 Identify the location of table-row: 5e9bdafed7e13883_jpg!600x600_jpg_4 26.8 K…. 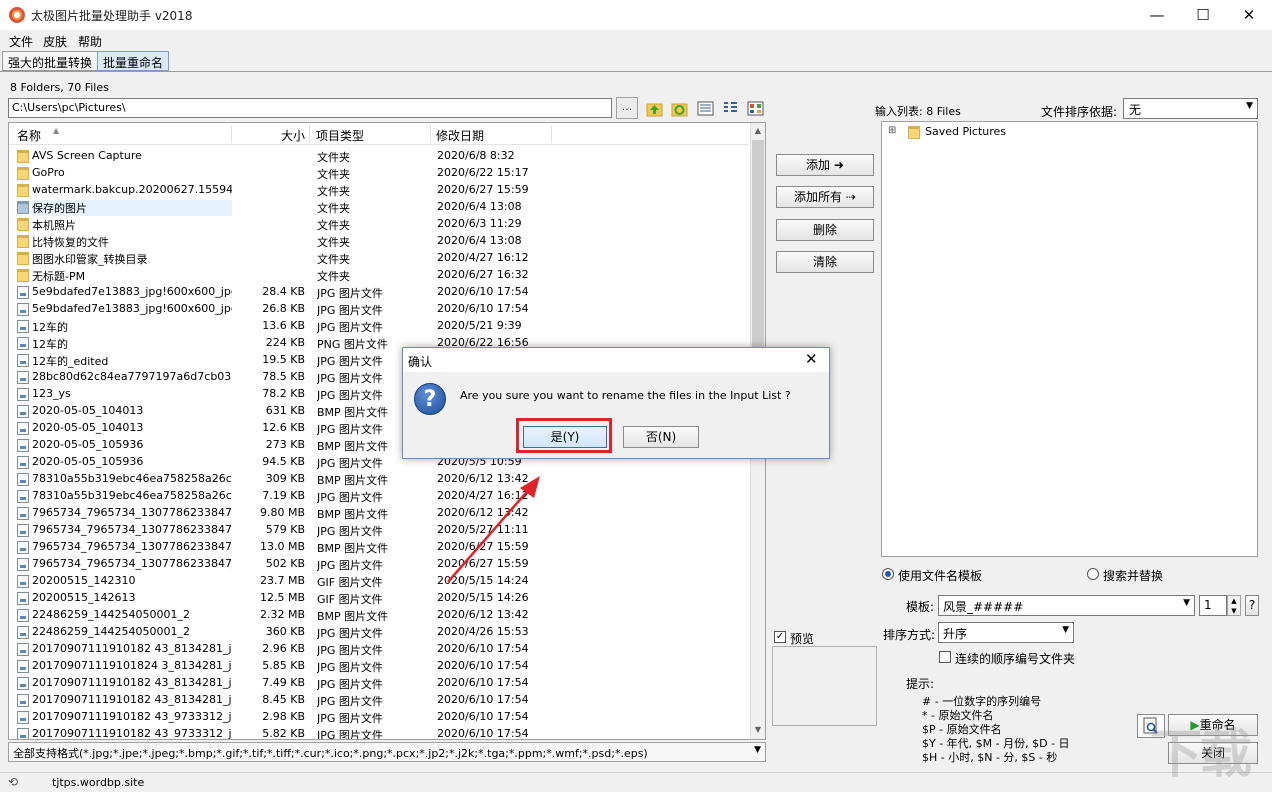
(379, 309).